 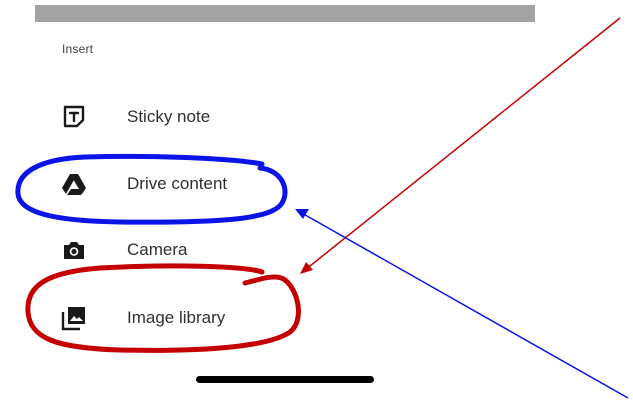 I want to click on sticky-note-label: Sticky note, so click(x=169, y=116).